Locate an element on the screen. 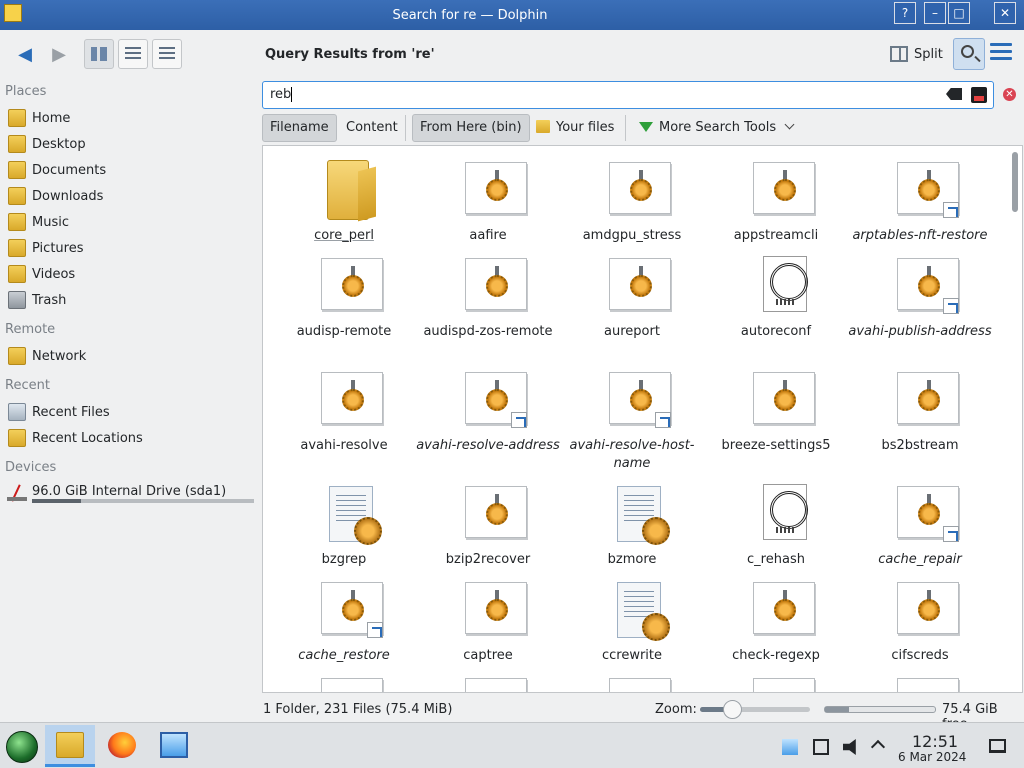  file-item: bzgrep is located at coordinates (344, 521).